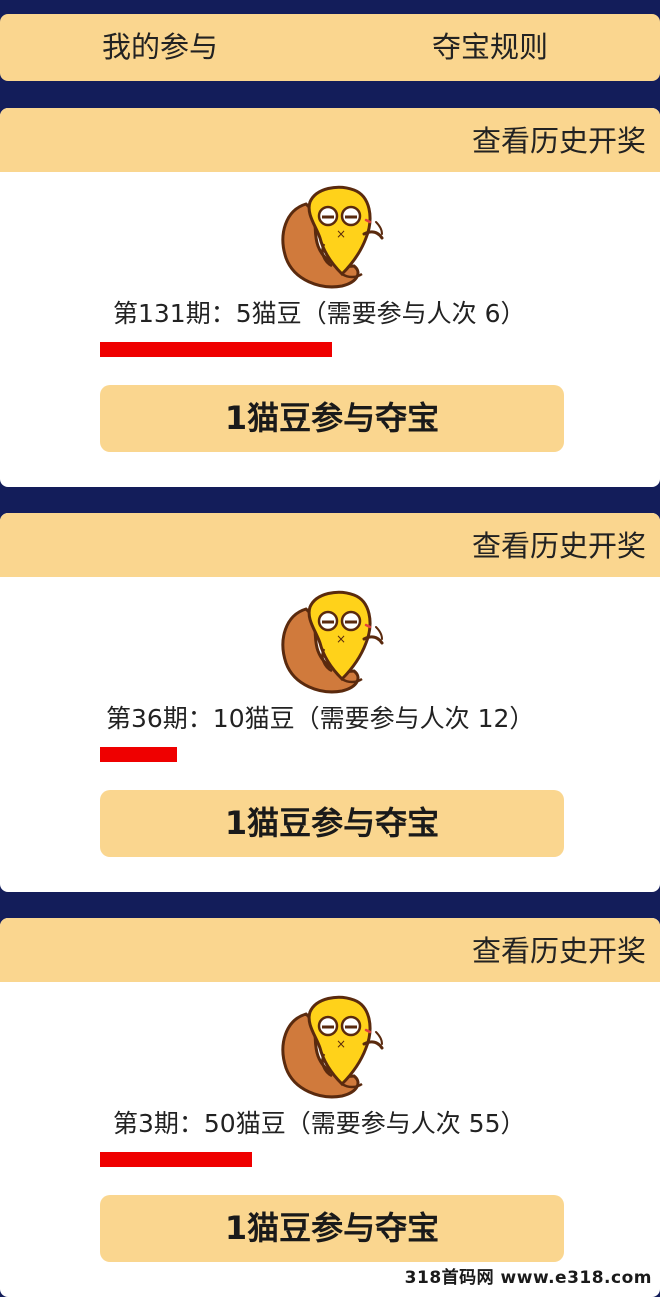 The width and height of the screenshot is (660, 1297). What do you see at coordinates (319, 1123) in the screenshot?
I see `period-info: 第3期：50猫豆（需要参与人次 55）` at bounding box center [319, 1123].